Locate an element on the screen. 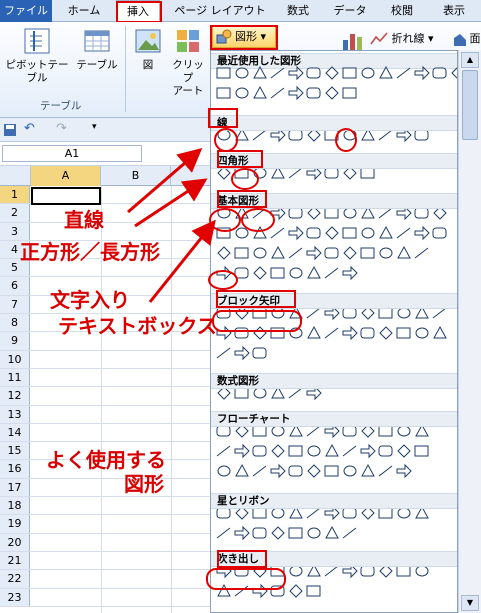 Image resolution: width=481 pixels, height=613 pixels. row-header: 2 is located at coordinates (15, 213).